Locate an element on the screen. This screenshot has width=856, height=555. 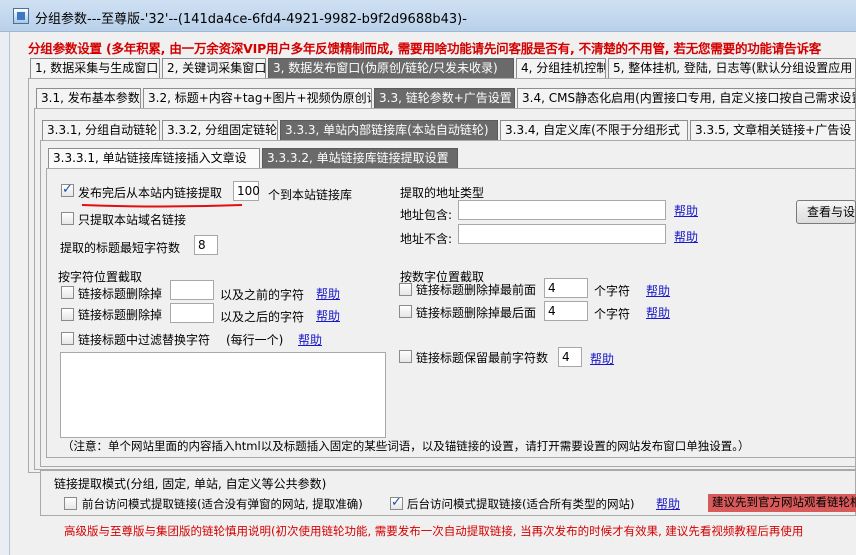
tab-library-extract-settings: 3.3.3.2, 单站链接库链接提取设置 is located at coordinates (360, 158).